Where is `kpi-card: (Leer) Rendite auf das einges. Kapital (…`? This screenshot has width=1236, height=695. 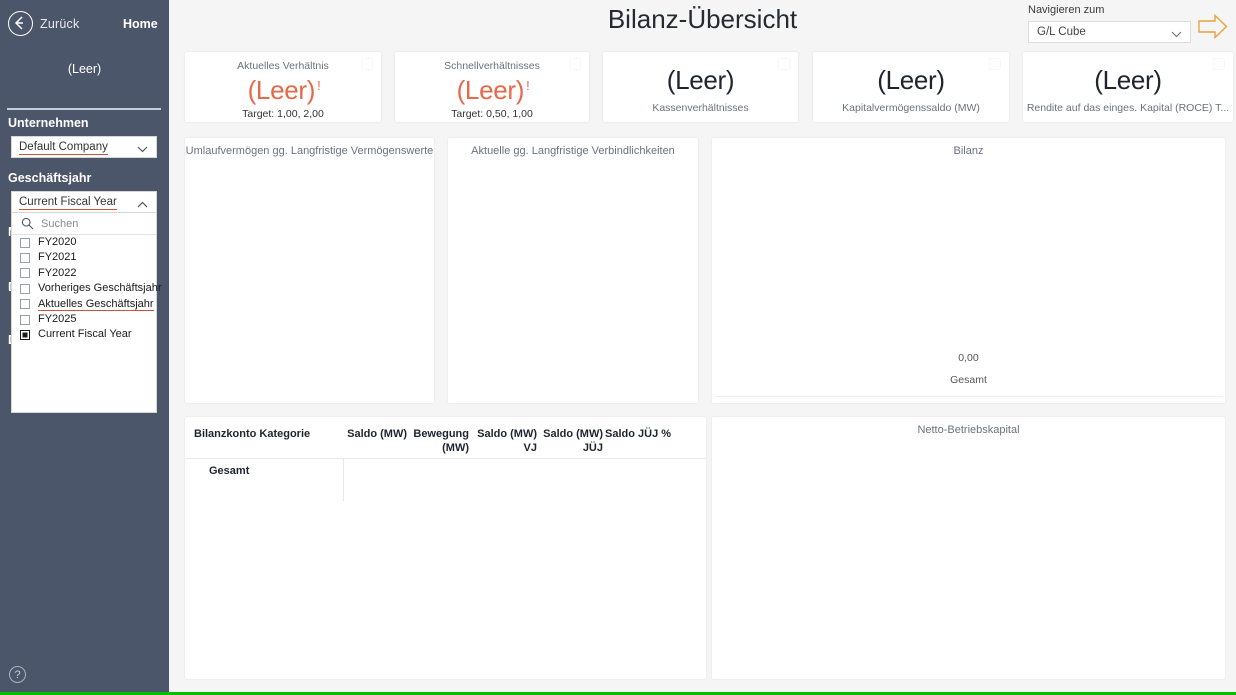 kpi-card: (Leer) Rendite auf das einges. Kapital (… is located at coordinates (1128, 87).